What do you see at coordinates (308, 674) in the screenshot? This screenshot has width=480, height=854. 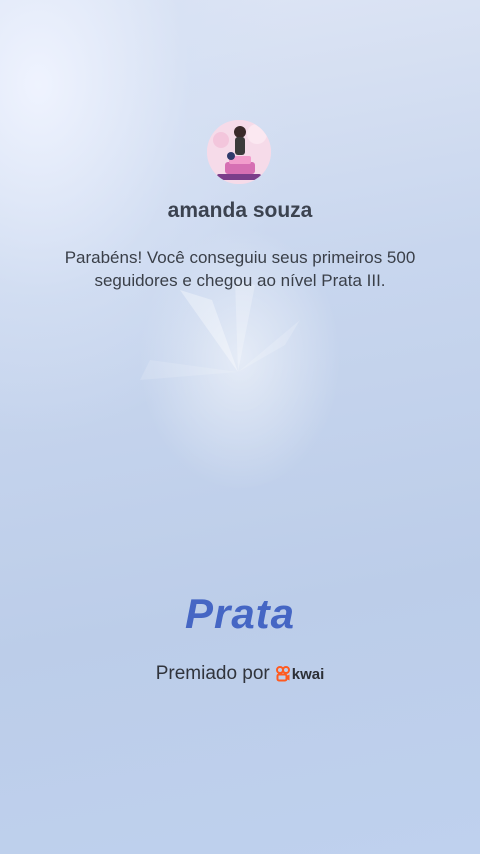 I see `kwai-brand-name: kwai` at bounding box center [308, 674].